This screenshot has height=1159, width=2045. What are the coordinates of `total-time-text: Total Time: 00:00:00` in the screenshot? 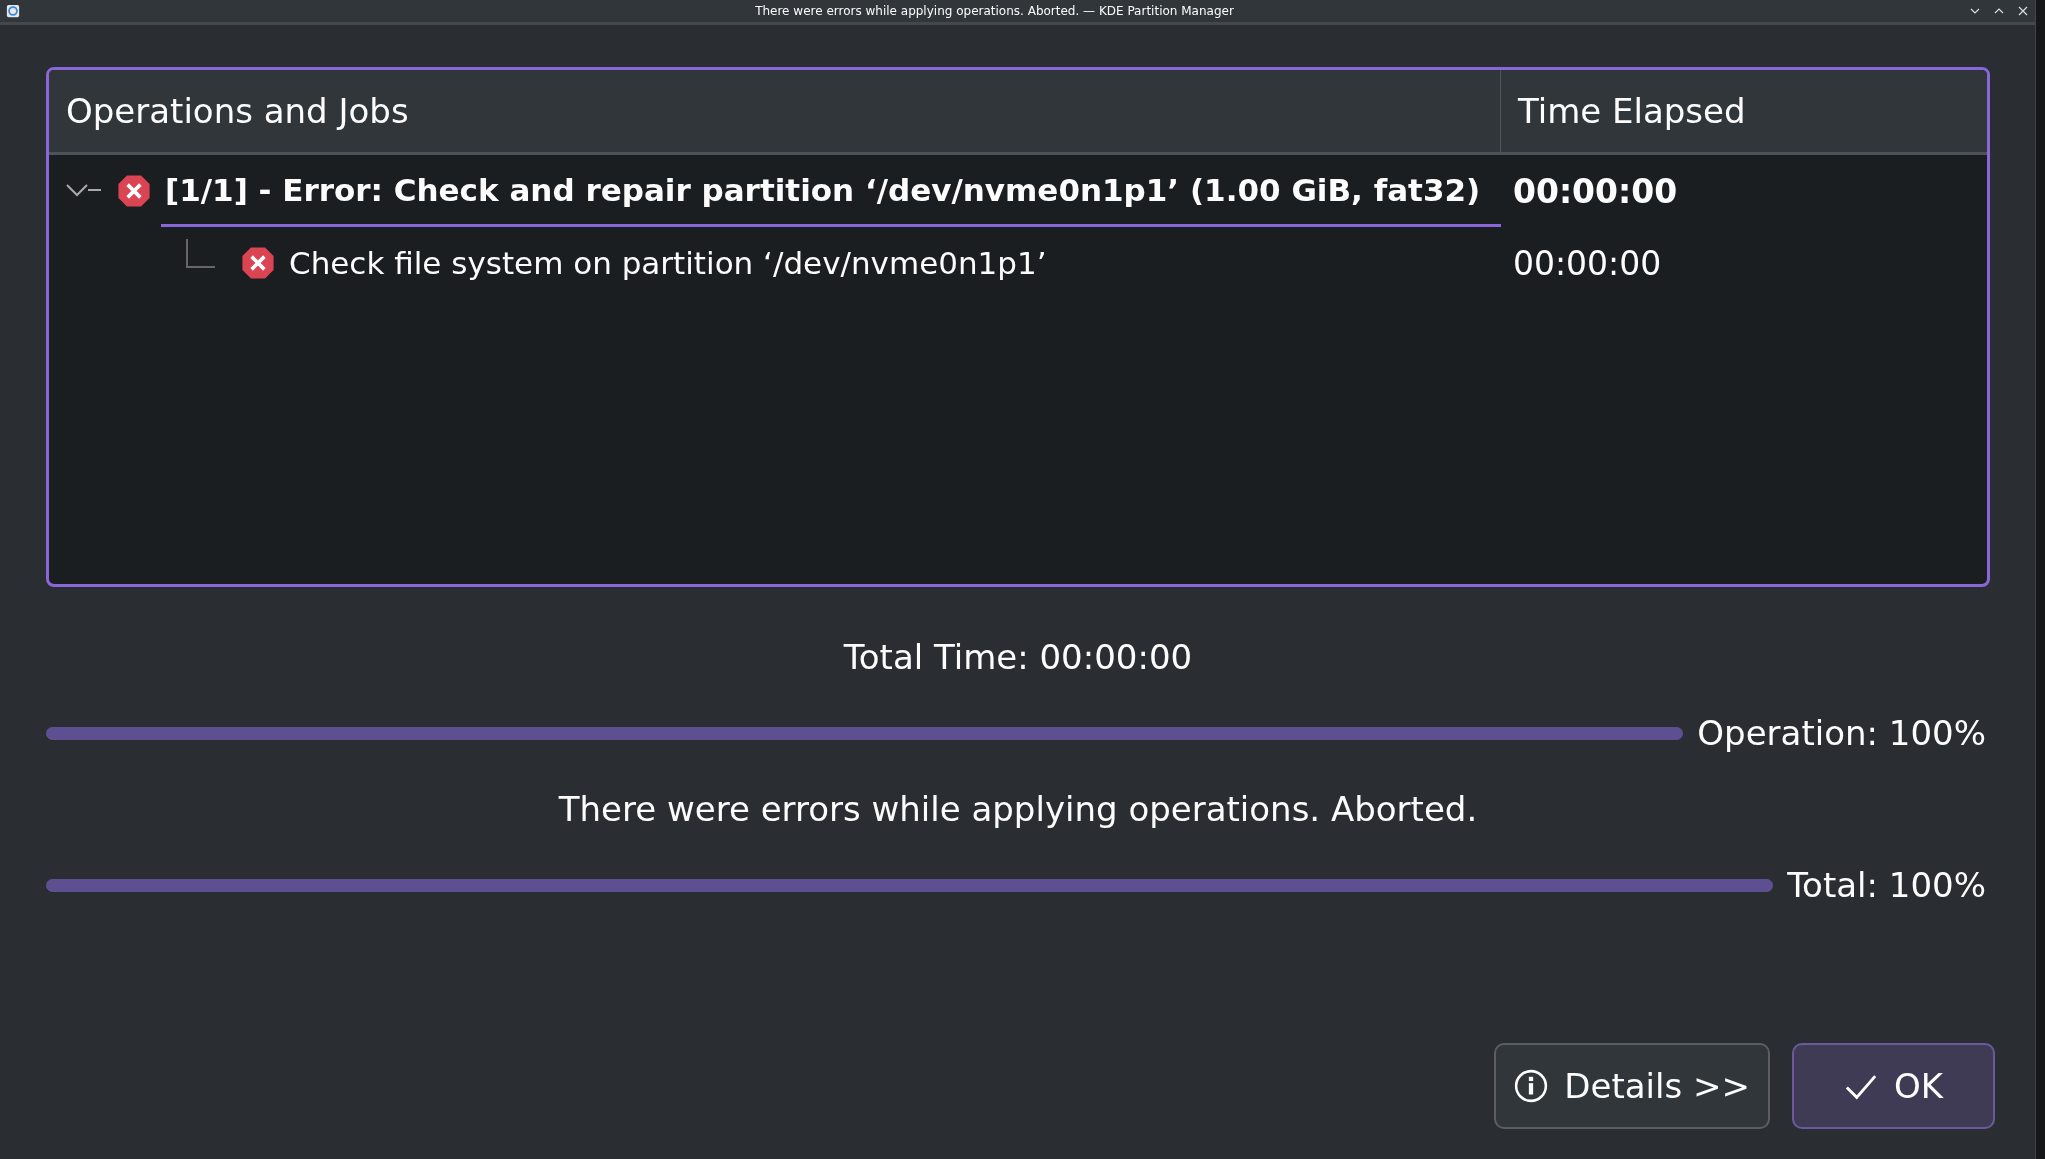 It's located at (1018, 657).